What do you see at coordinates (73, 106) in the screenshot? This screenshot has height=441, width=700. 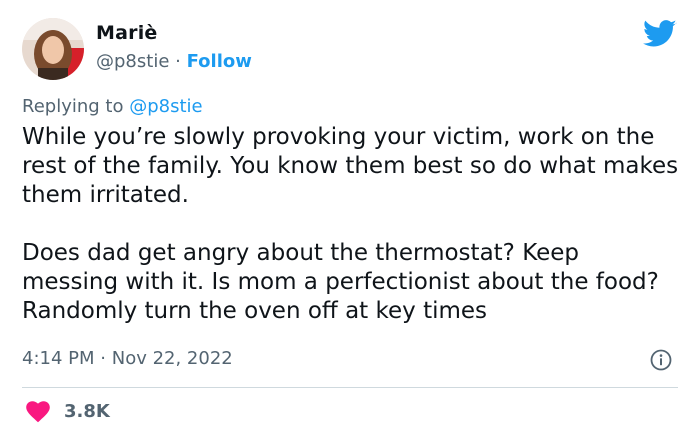 I see `replying-to-label: Replying to` at bounding box center [73, 106].